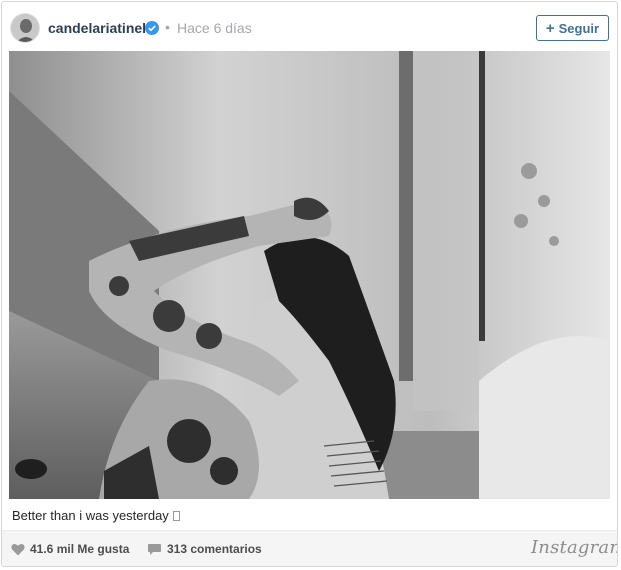 The width and height of the screenshot is (621, 570). Describe the element at coordinates (550, 28) in the screenshot. I see `plus-icon: +` at that location.